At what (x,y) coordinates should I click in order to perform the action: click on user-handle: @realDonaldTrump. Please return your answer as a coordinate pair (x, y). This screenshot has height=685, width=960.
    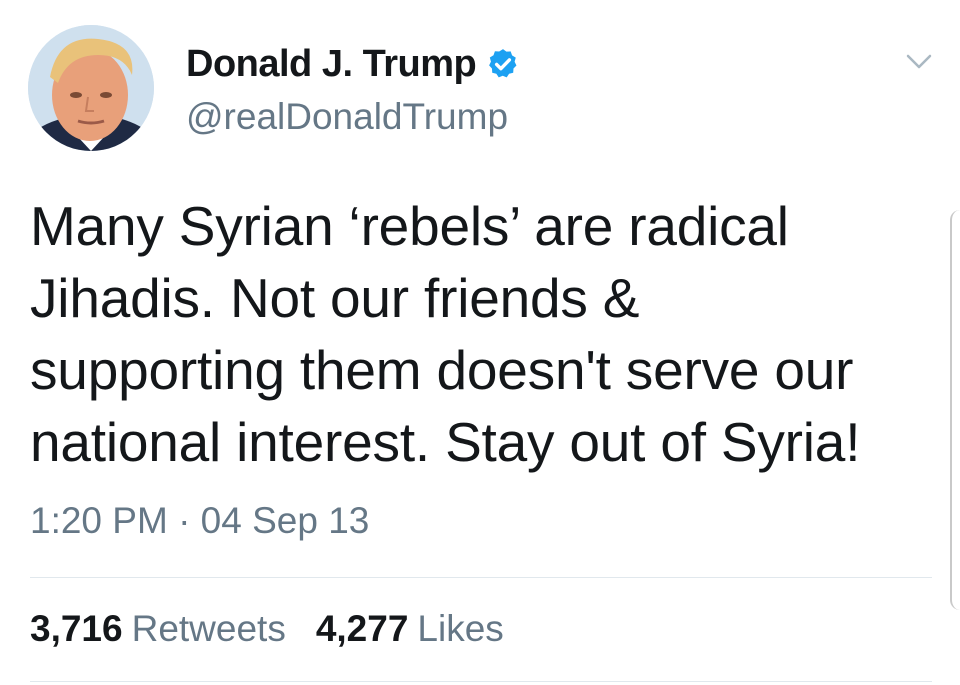
    Looking at the image, I should click on (353, 117).